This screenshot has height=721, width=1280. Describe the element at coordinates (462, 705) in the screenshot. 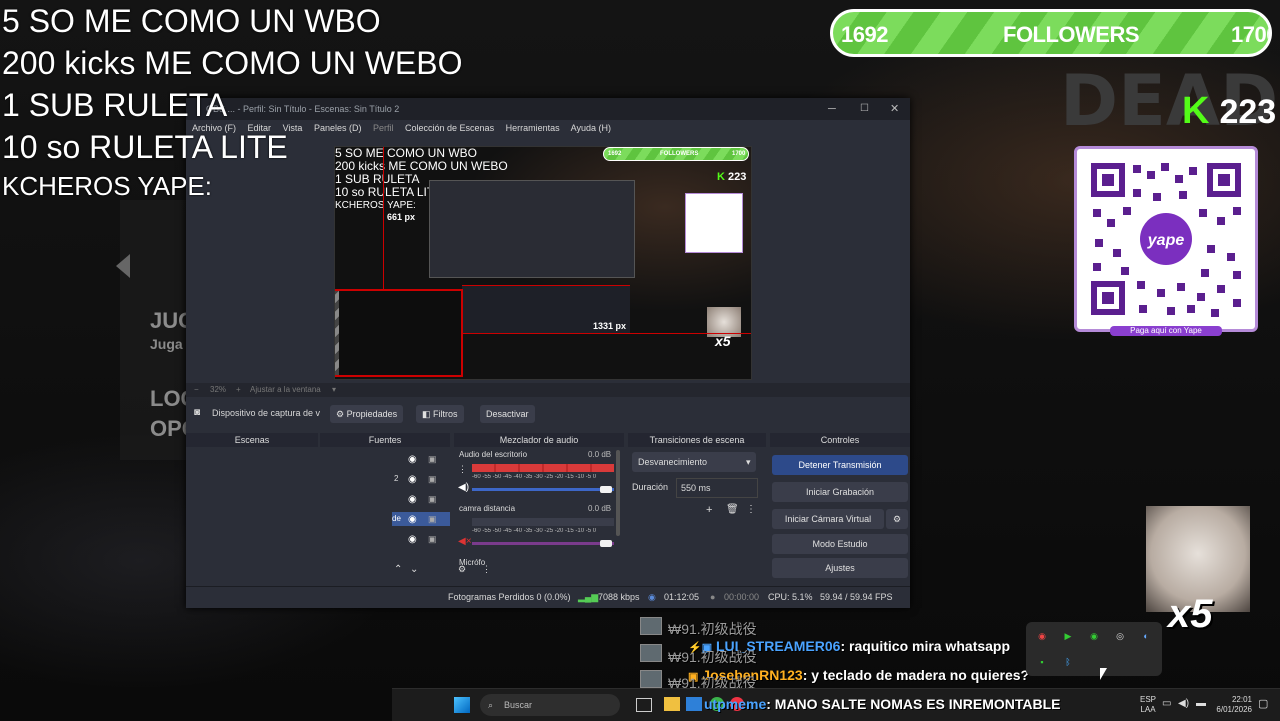

I see `windows-start-icon` at that location.